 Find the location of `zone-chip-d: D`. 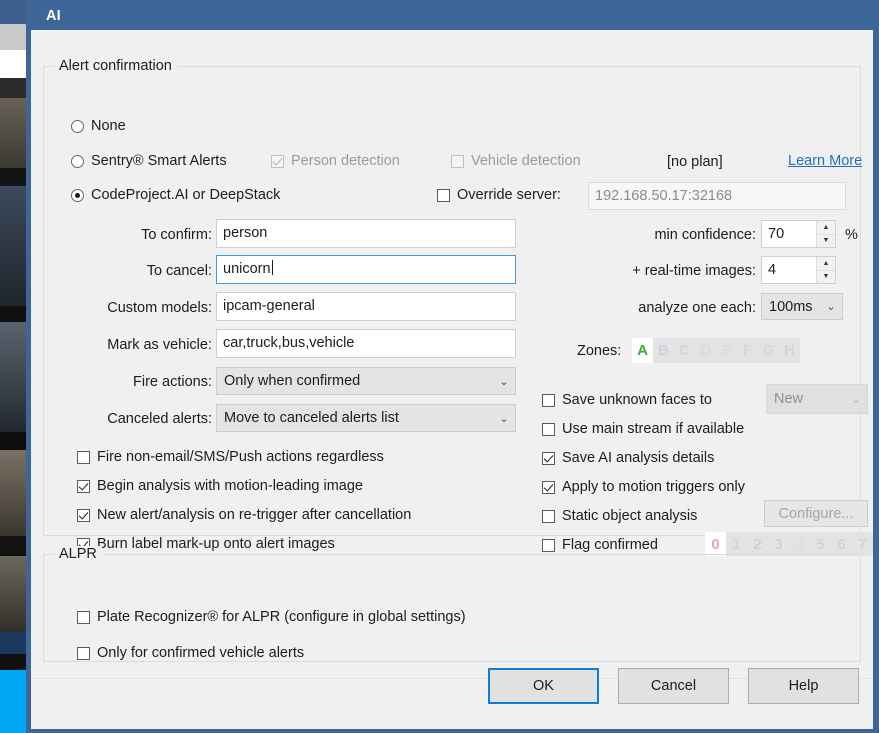

zone-chip-d: D is located at coordinates (705, 350).